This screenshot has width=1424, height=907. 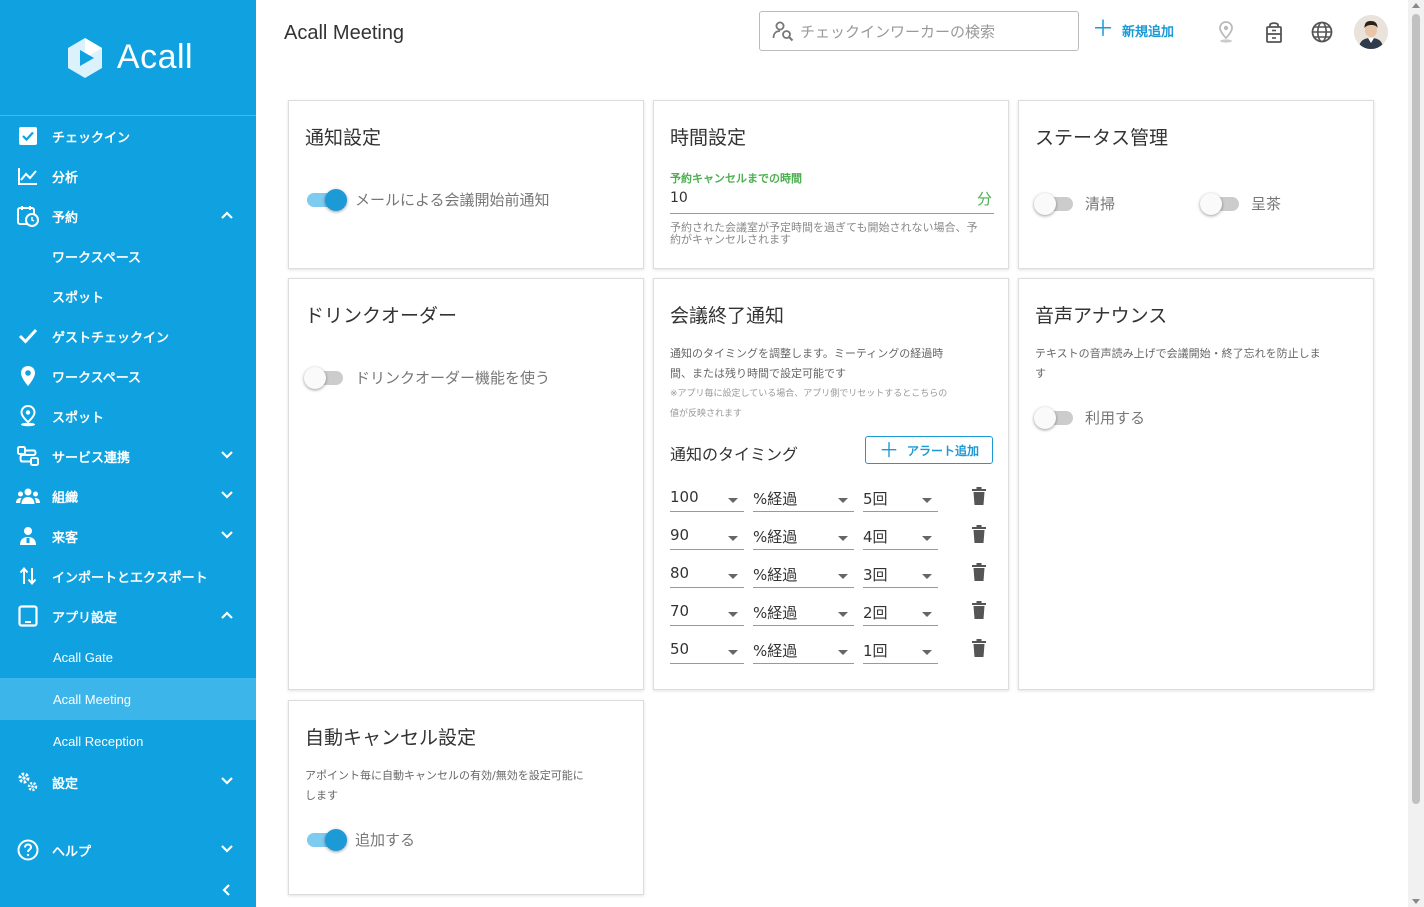 What do you see at coordinates (128, 741) in the screenshot?
I see `sidebar-subitem-acall-reception: Acall Reception` at bounding box center [128, 741].